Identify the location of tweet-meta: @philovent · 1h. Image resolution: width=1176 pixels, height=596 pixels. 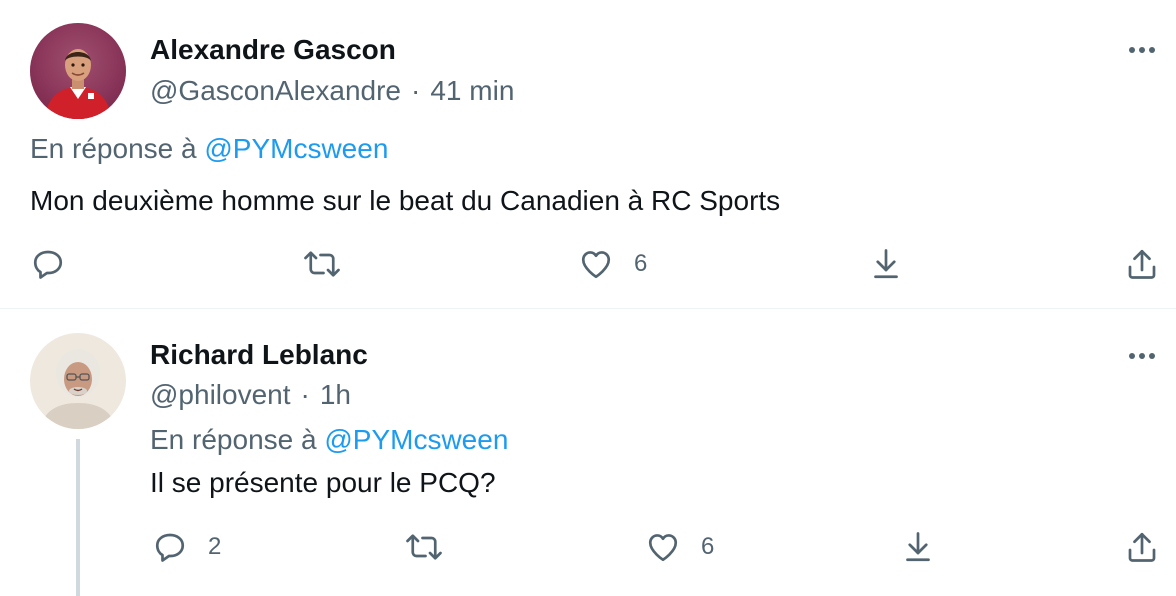
(250, 395).